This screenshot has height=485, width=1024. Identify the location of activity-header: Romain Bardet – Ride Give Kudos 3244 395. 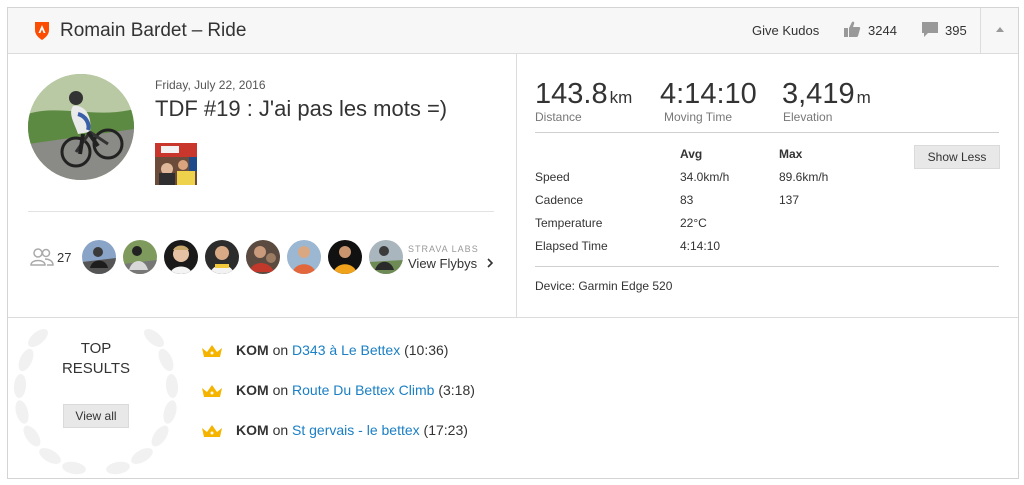
(513, 31).